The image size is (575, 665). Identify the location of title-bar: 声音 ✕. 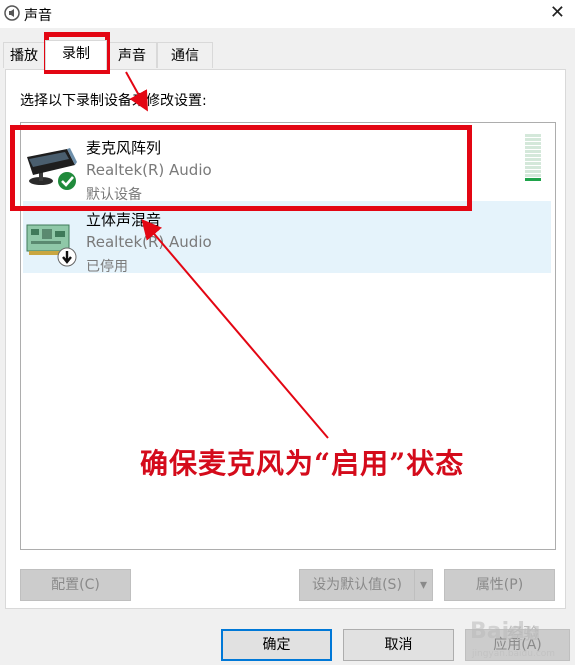
(287, 14).